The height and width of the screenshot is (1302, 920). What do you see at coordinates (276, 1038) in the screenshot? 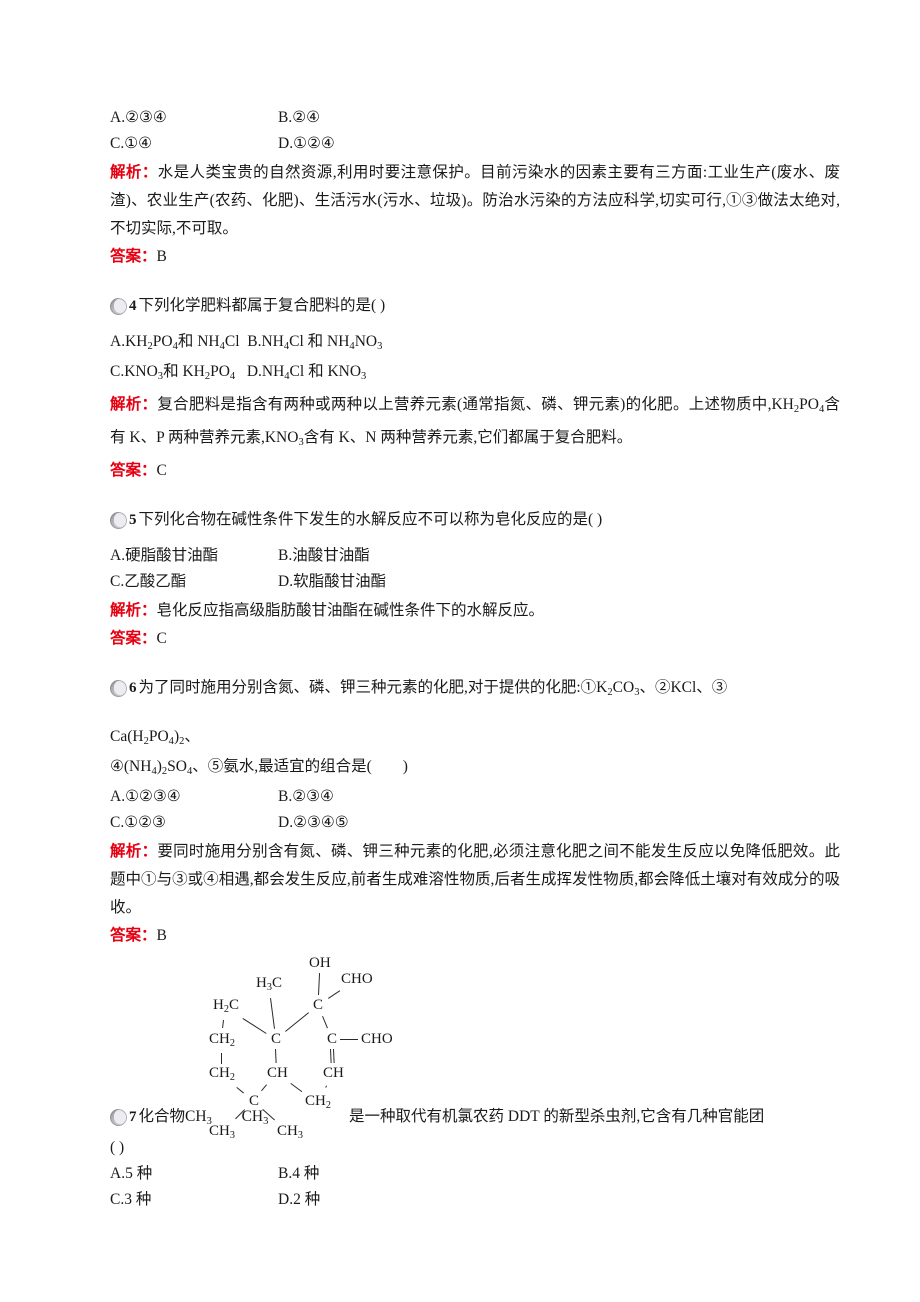
I see `structure-atom-c-mid: C` at bounding box center [276, 1038].